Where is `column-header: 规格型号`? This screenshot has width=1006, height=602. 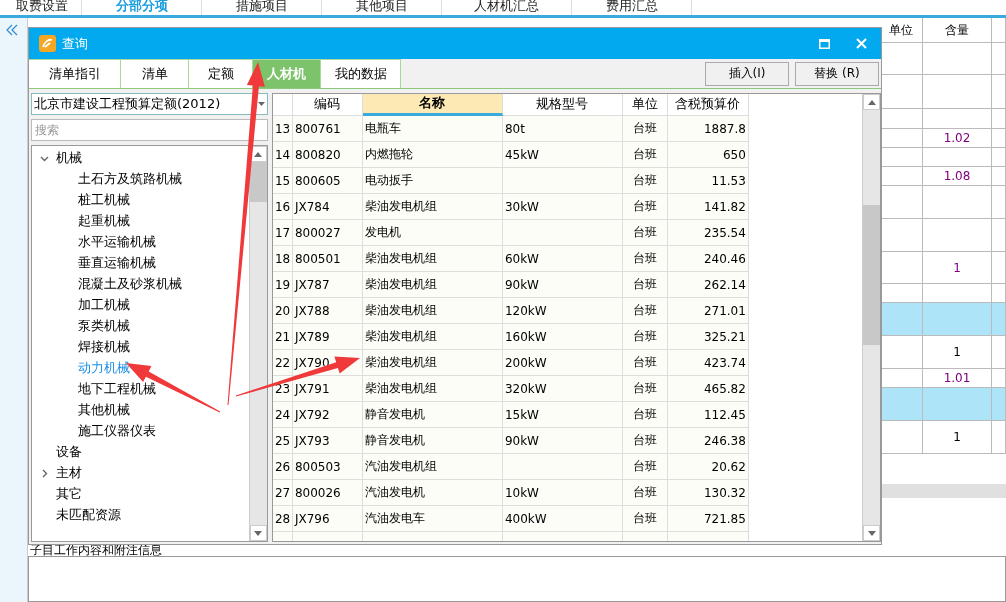
column-header: 规格型号 is located at coordinates (562, 105).